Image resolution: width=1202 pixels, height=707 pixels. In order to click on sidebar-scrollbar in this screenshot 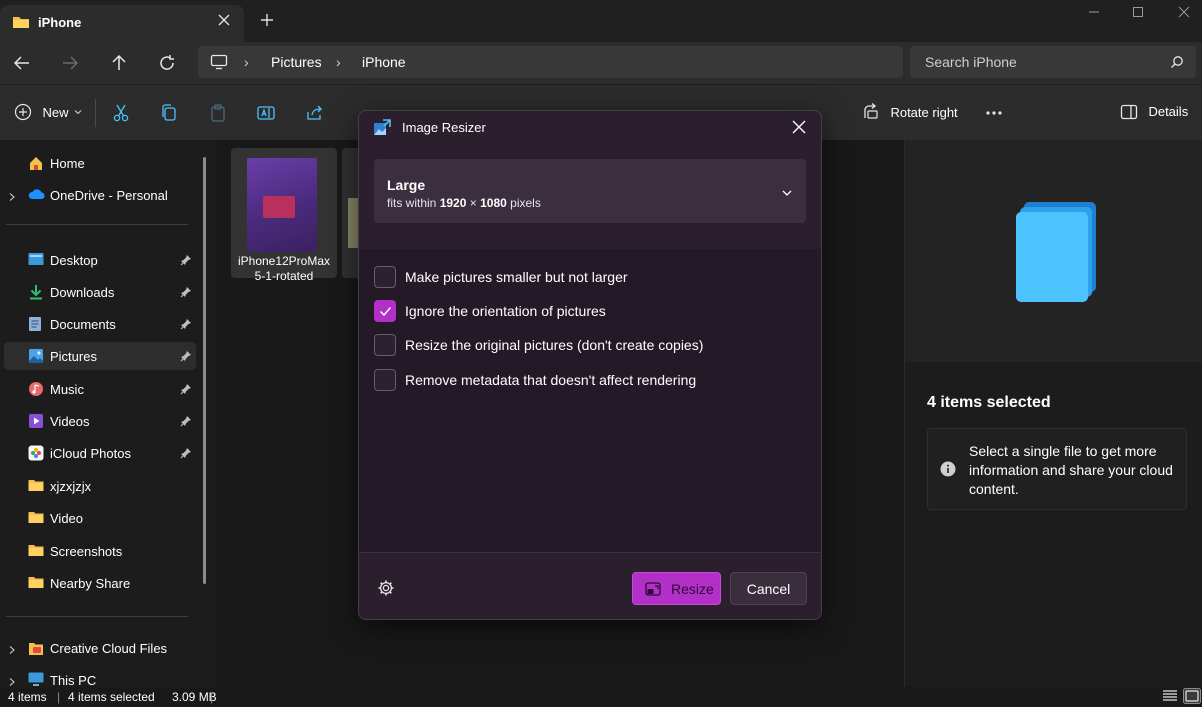, I will do `click(204, 370)`.